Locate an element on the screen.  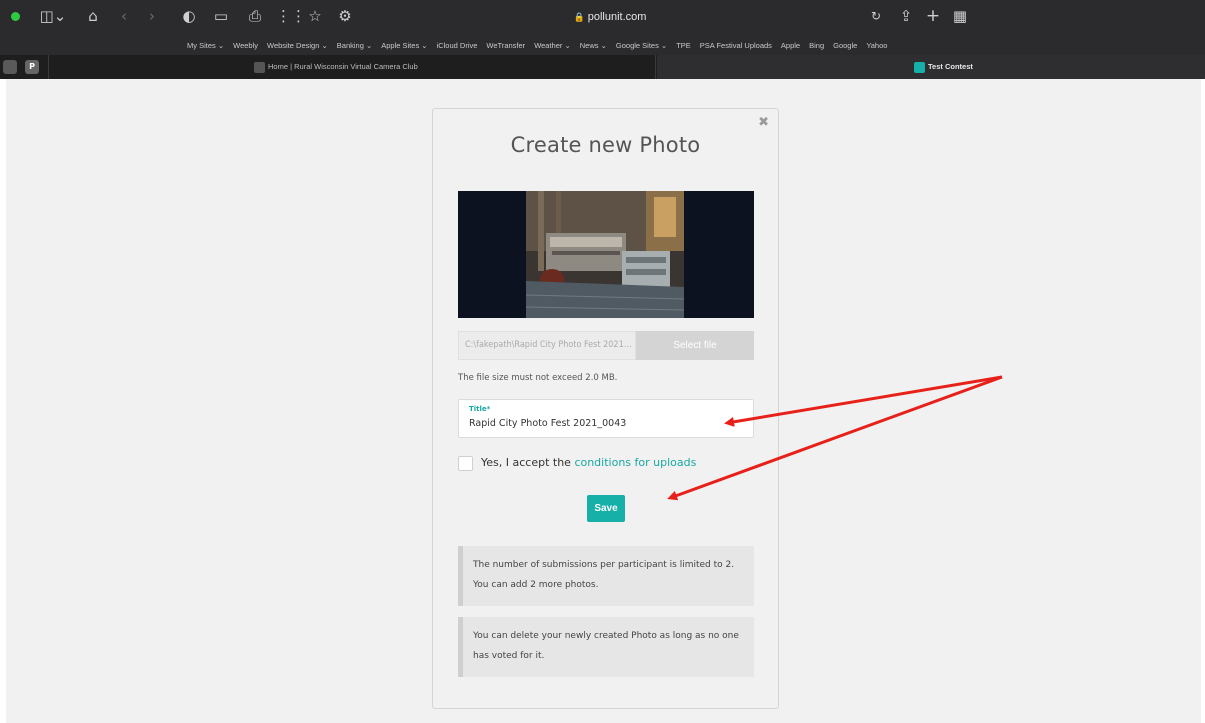
bookmark-item: My Sites ⌄ is located at coordinates (205, 45).